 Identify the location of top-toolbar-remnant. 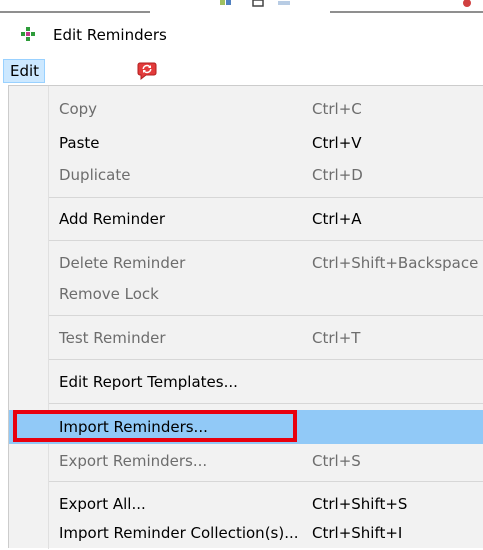
(241, 6).